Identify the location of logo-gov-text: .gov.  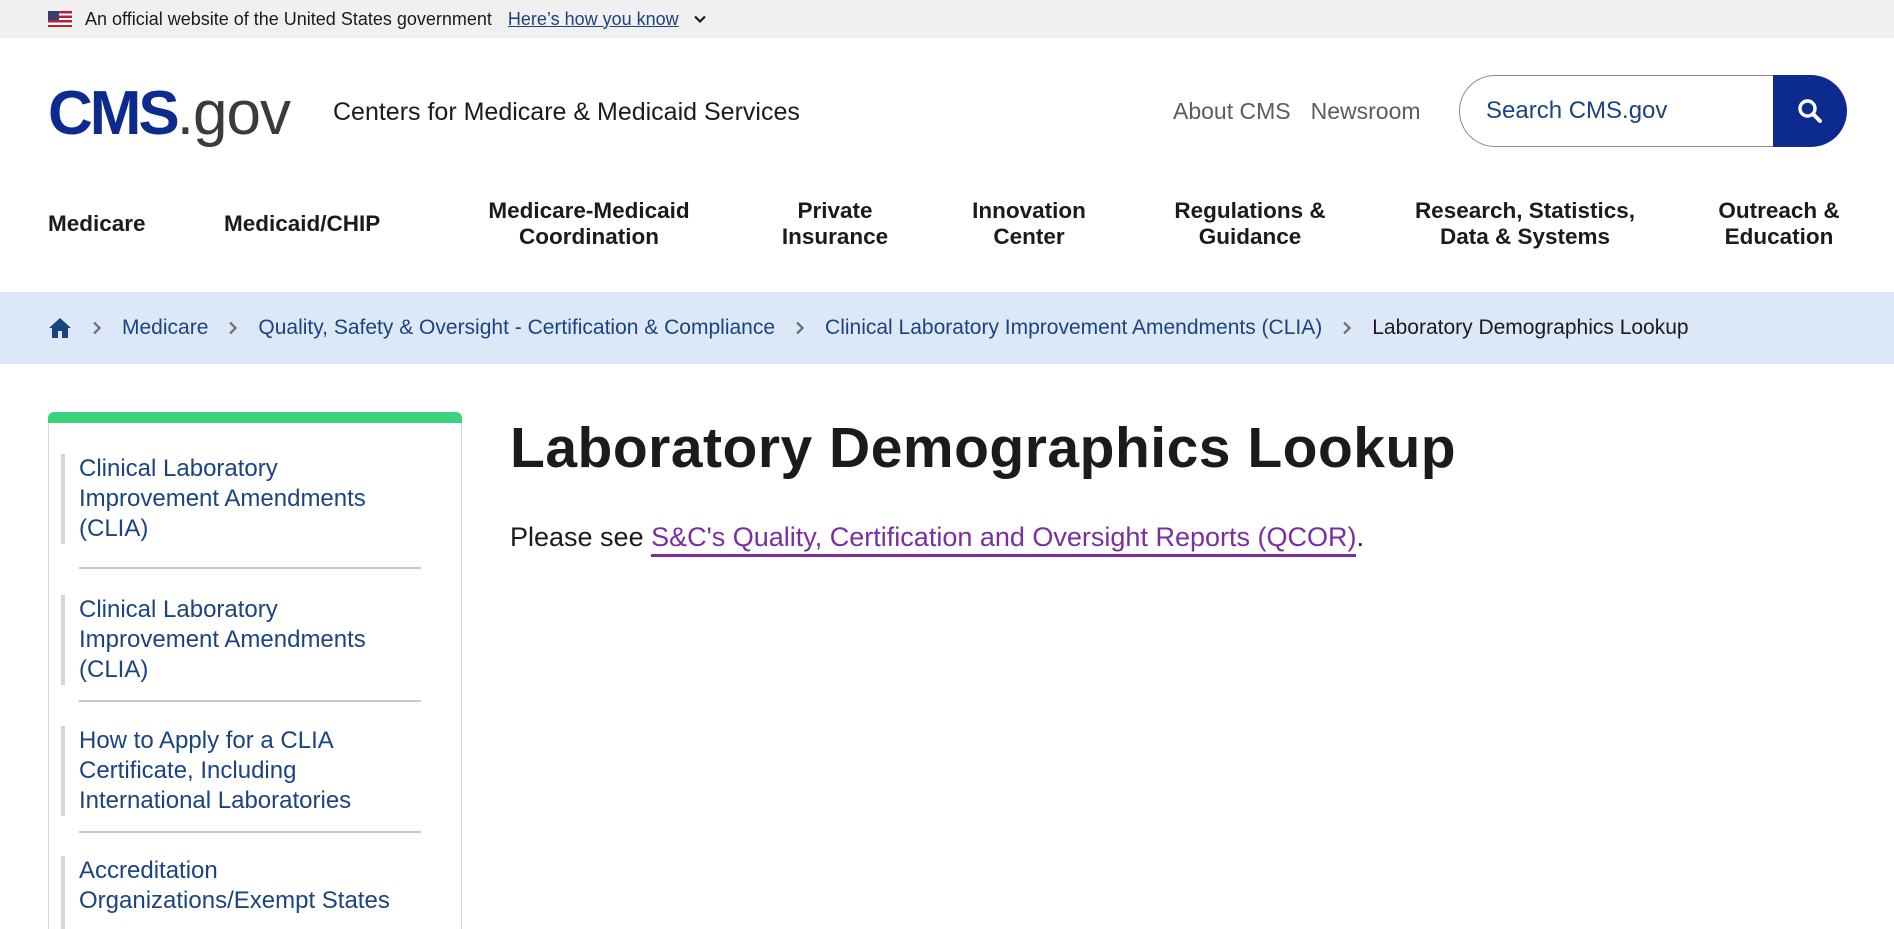
(233, 113).